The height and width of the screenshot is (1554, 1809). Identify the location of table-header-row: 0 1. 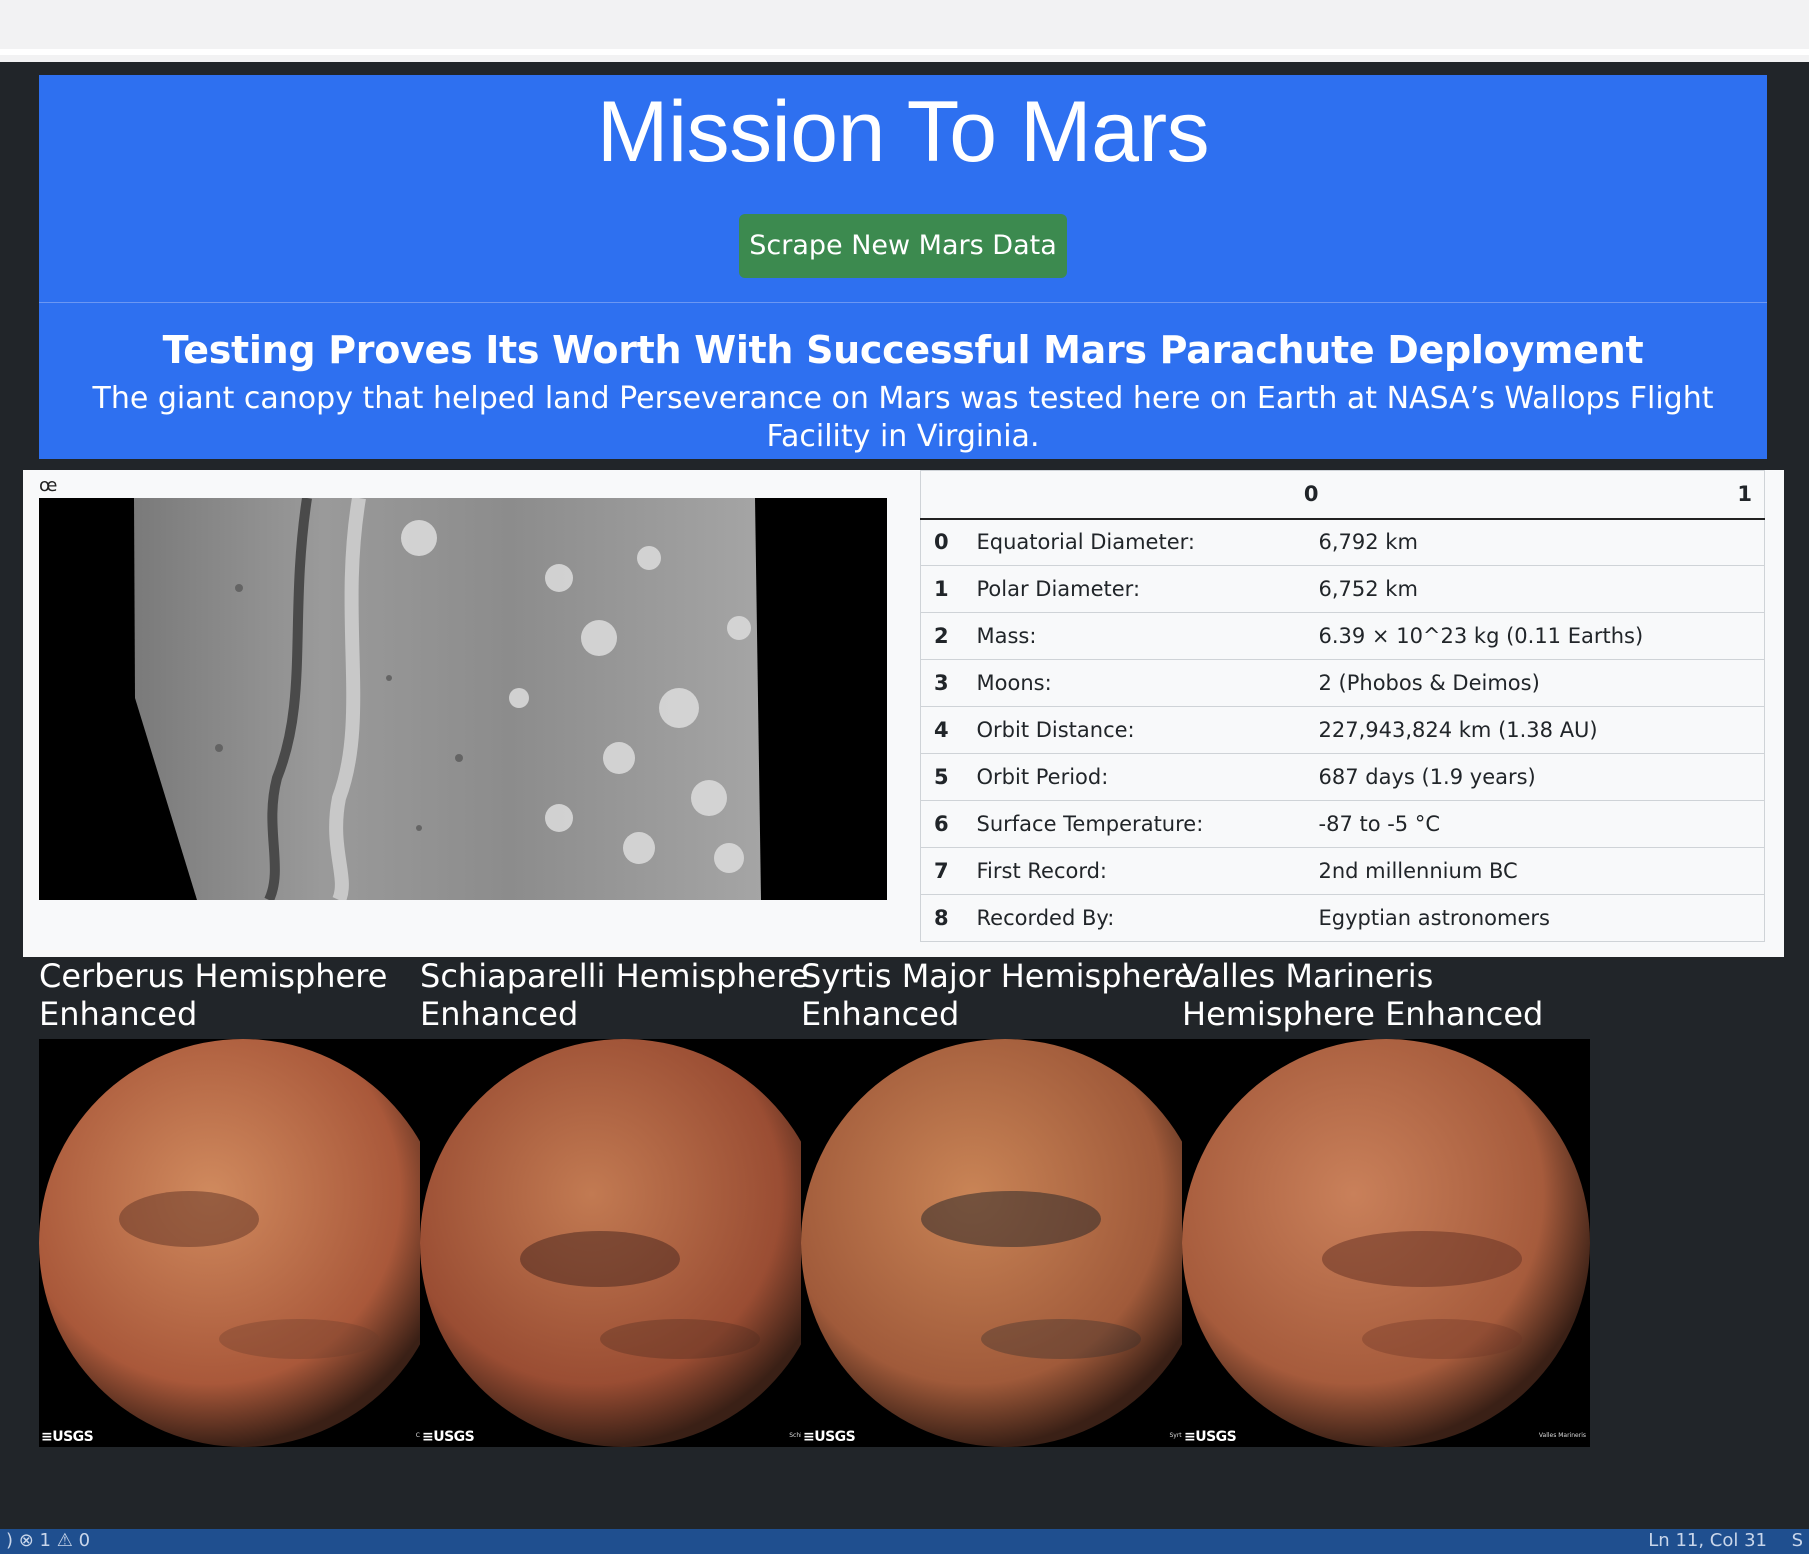
(1342, 495).